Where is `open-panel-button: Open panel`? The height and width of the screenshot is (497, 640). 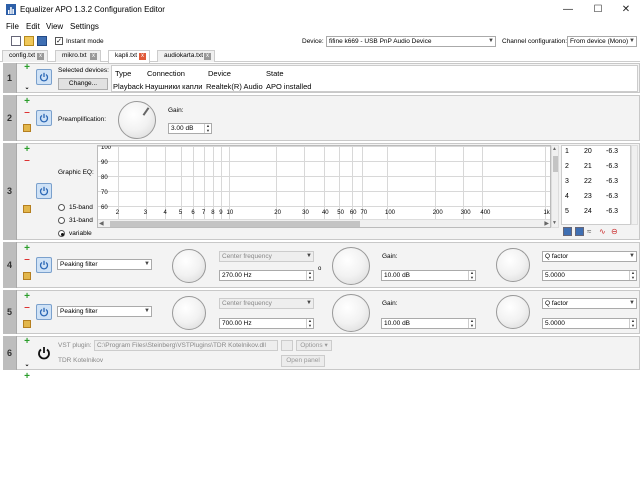
open-panel-button: Open panel is located at coordinates (303, 361).